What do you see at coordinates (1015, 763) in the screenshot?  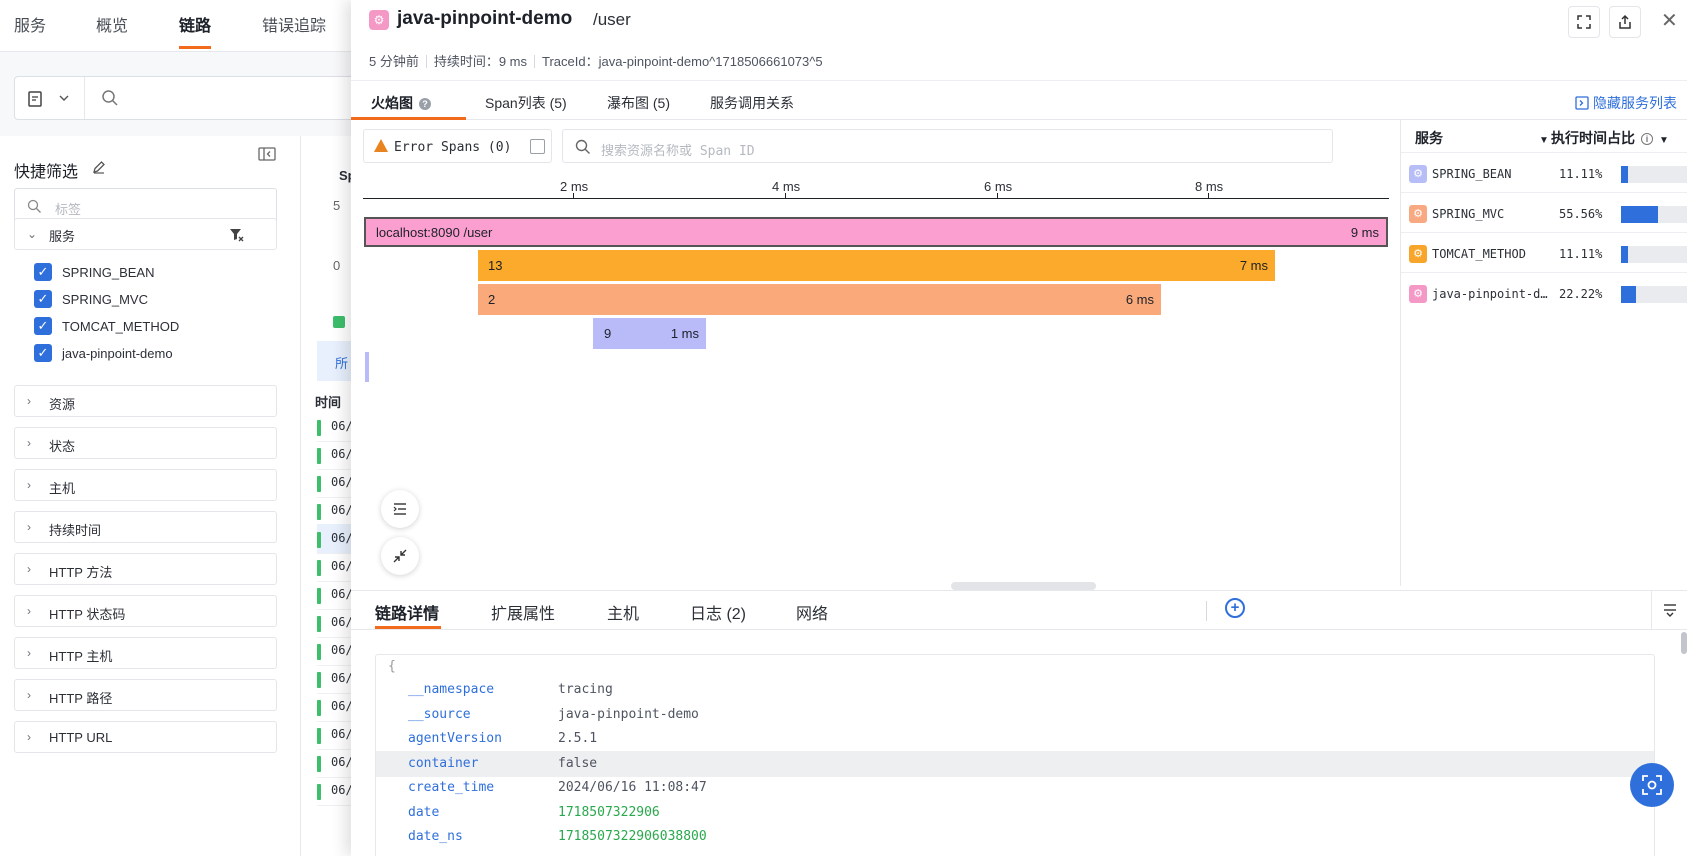 I see `attribute-row: container false` at bounding box center [1015, 763].